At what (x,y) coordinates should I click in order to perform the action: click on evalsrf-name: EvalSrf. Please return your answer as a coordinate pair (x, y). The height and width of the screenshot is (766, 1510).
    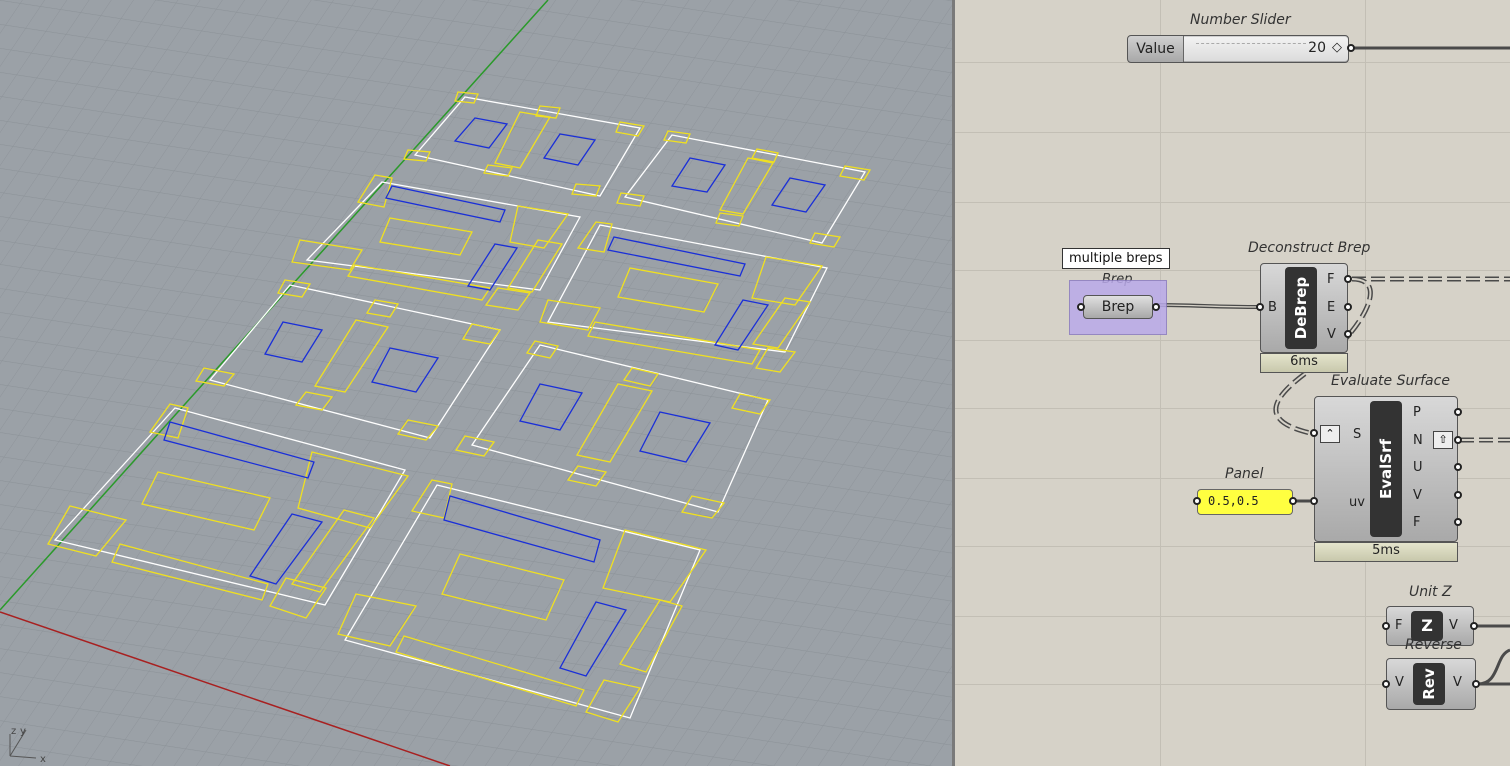
    Looking at the image, I should click on (1386, 469).